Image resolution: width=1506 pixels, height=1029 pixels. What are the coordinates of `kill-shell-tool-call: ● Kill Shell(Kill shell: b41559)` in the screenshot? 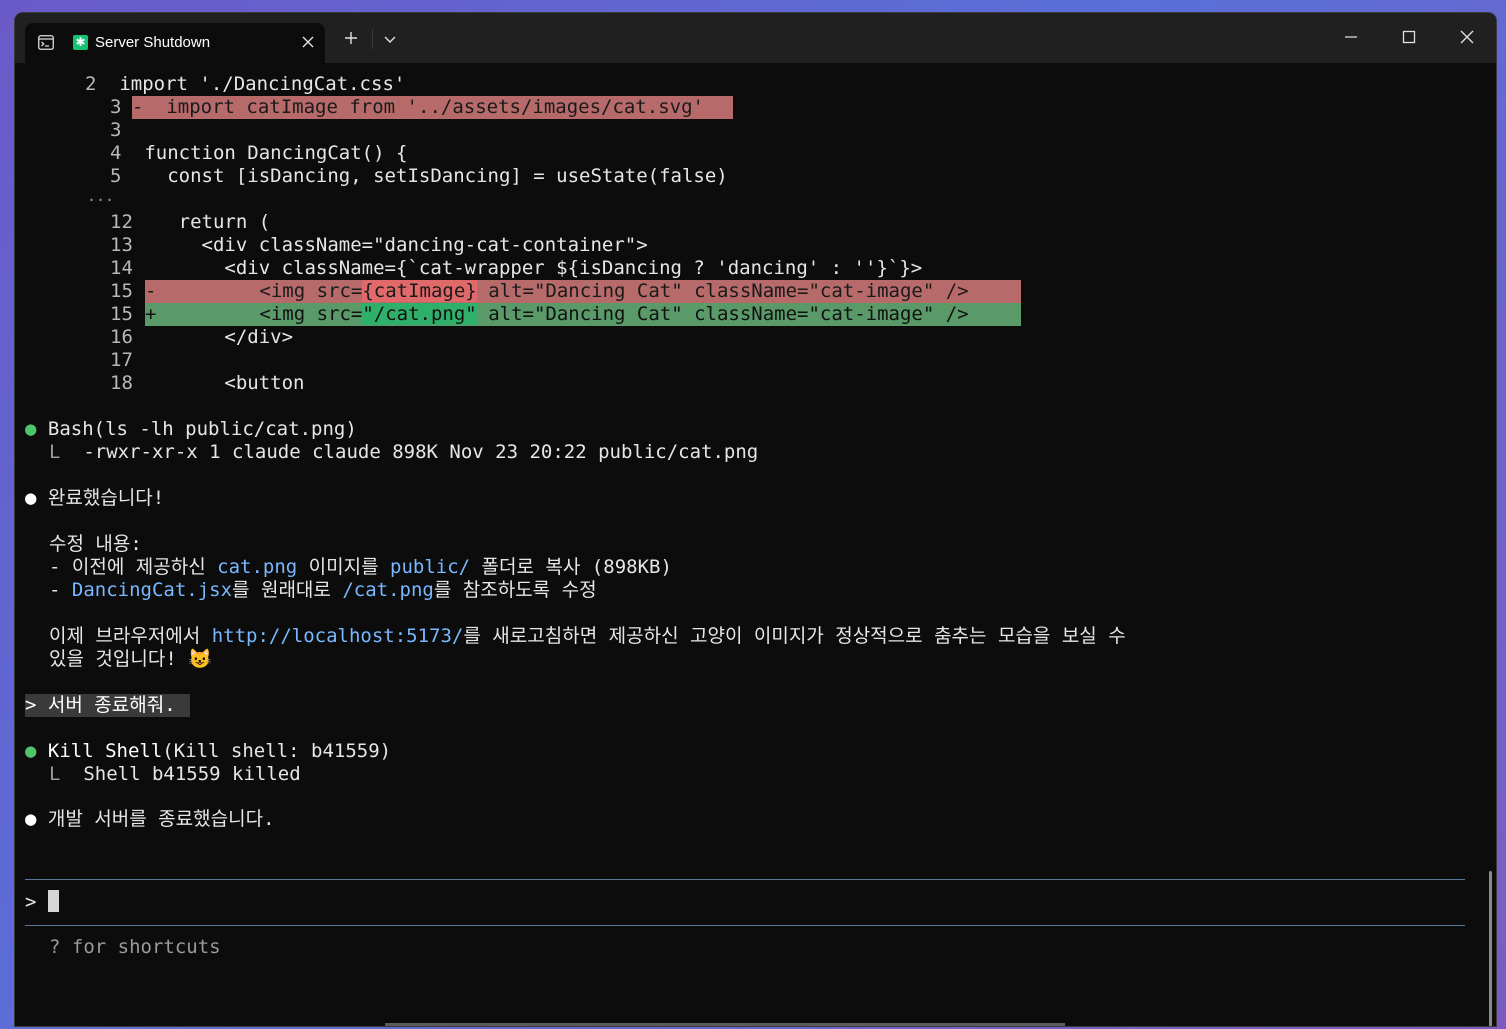 It's located at (208, 751).